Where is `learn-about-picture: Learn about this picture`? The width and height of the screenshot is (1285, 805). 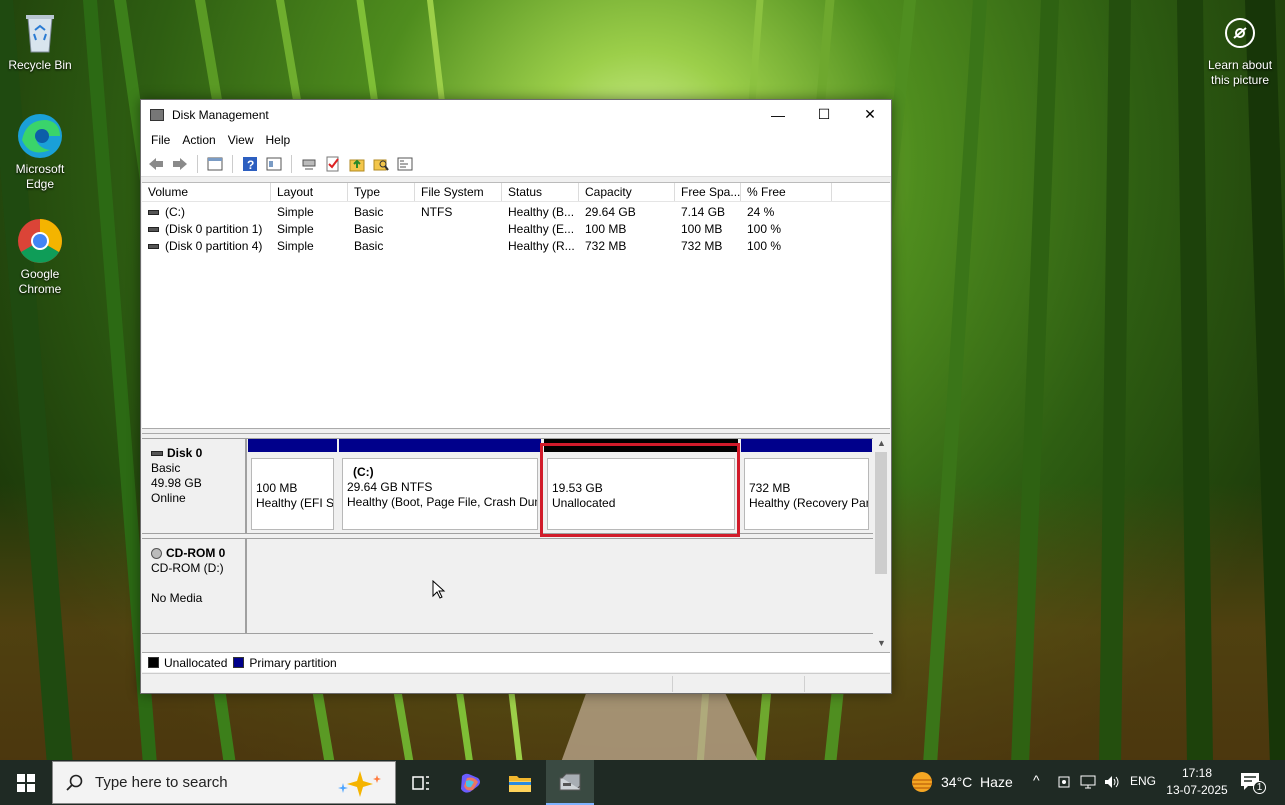 learn-about-picture: Learn about this picture is located at coordinates (1240, 52).